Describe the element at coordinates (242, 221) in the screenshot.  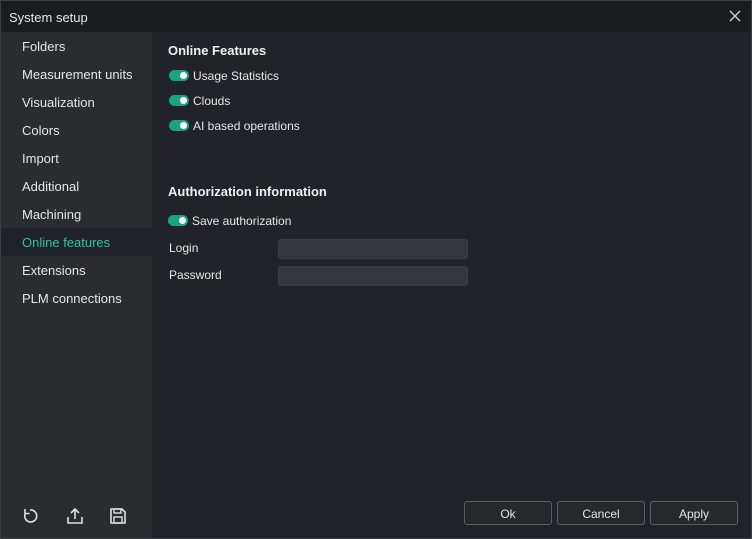
I see `save-authorization-label: Save authorization` at that location.